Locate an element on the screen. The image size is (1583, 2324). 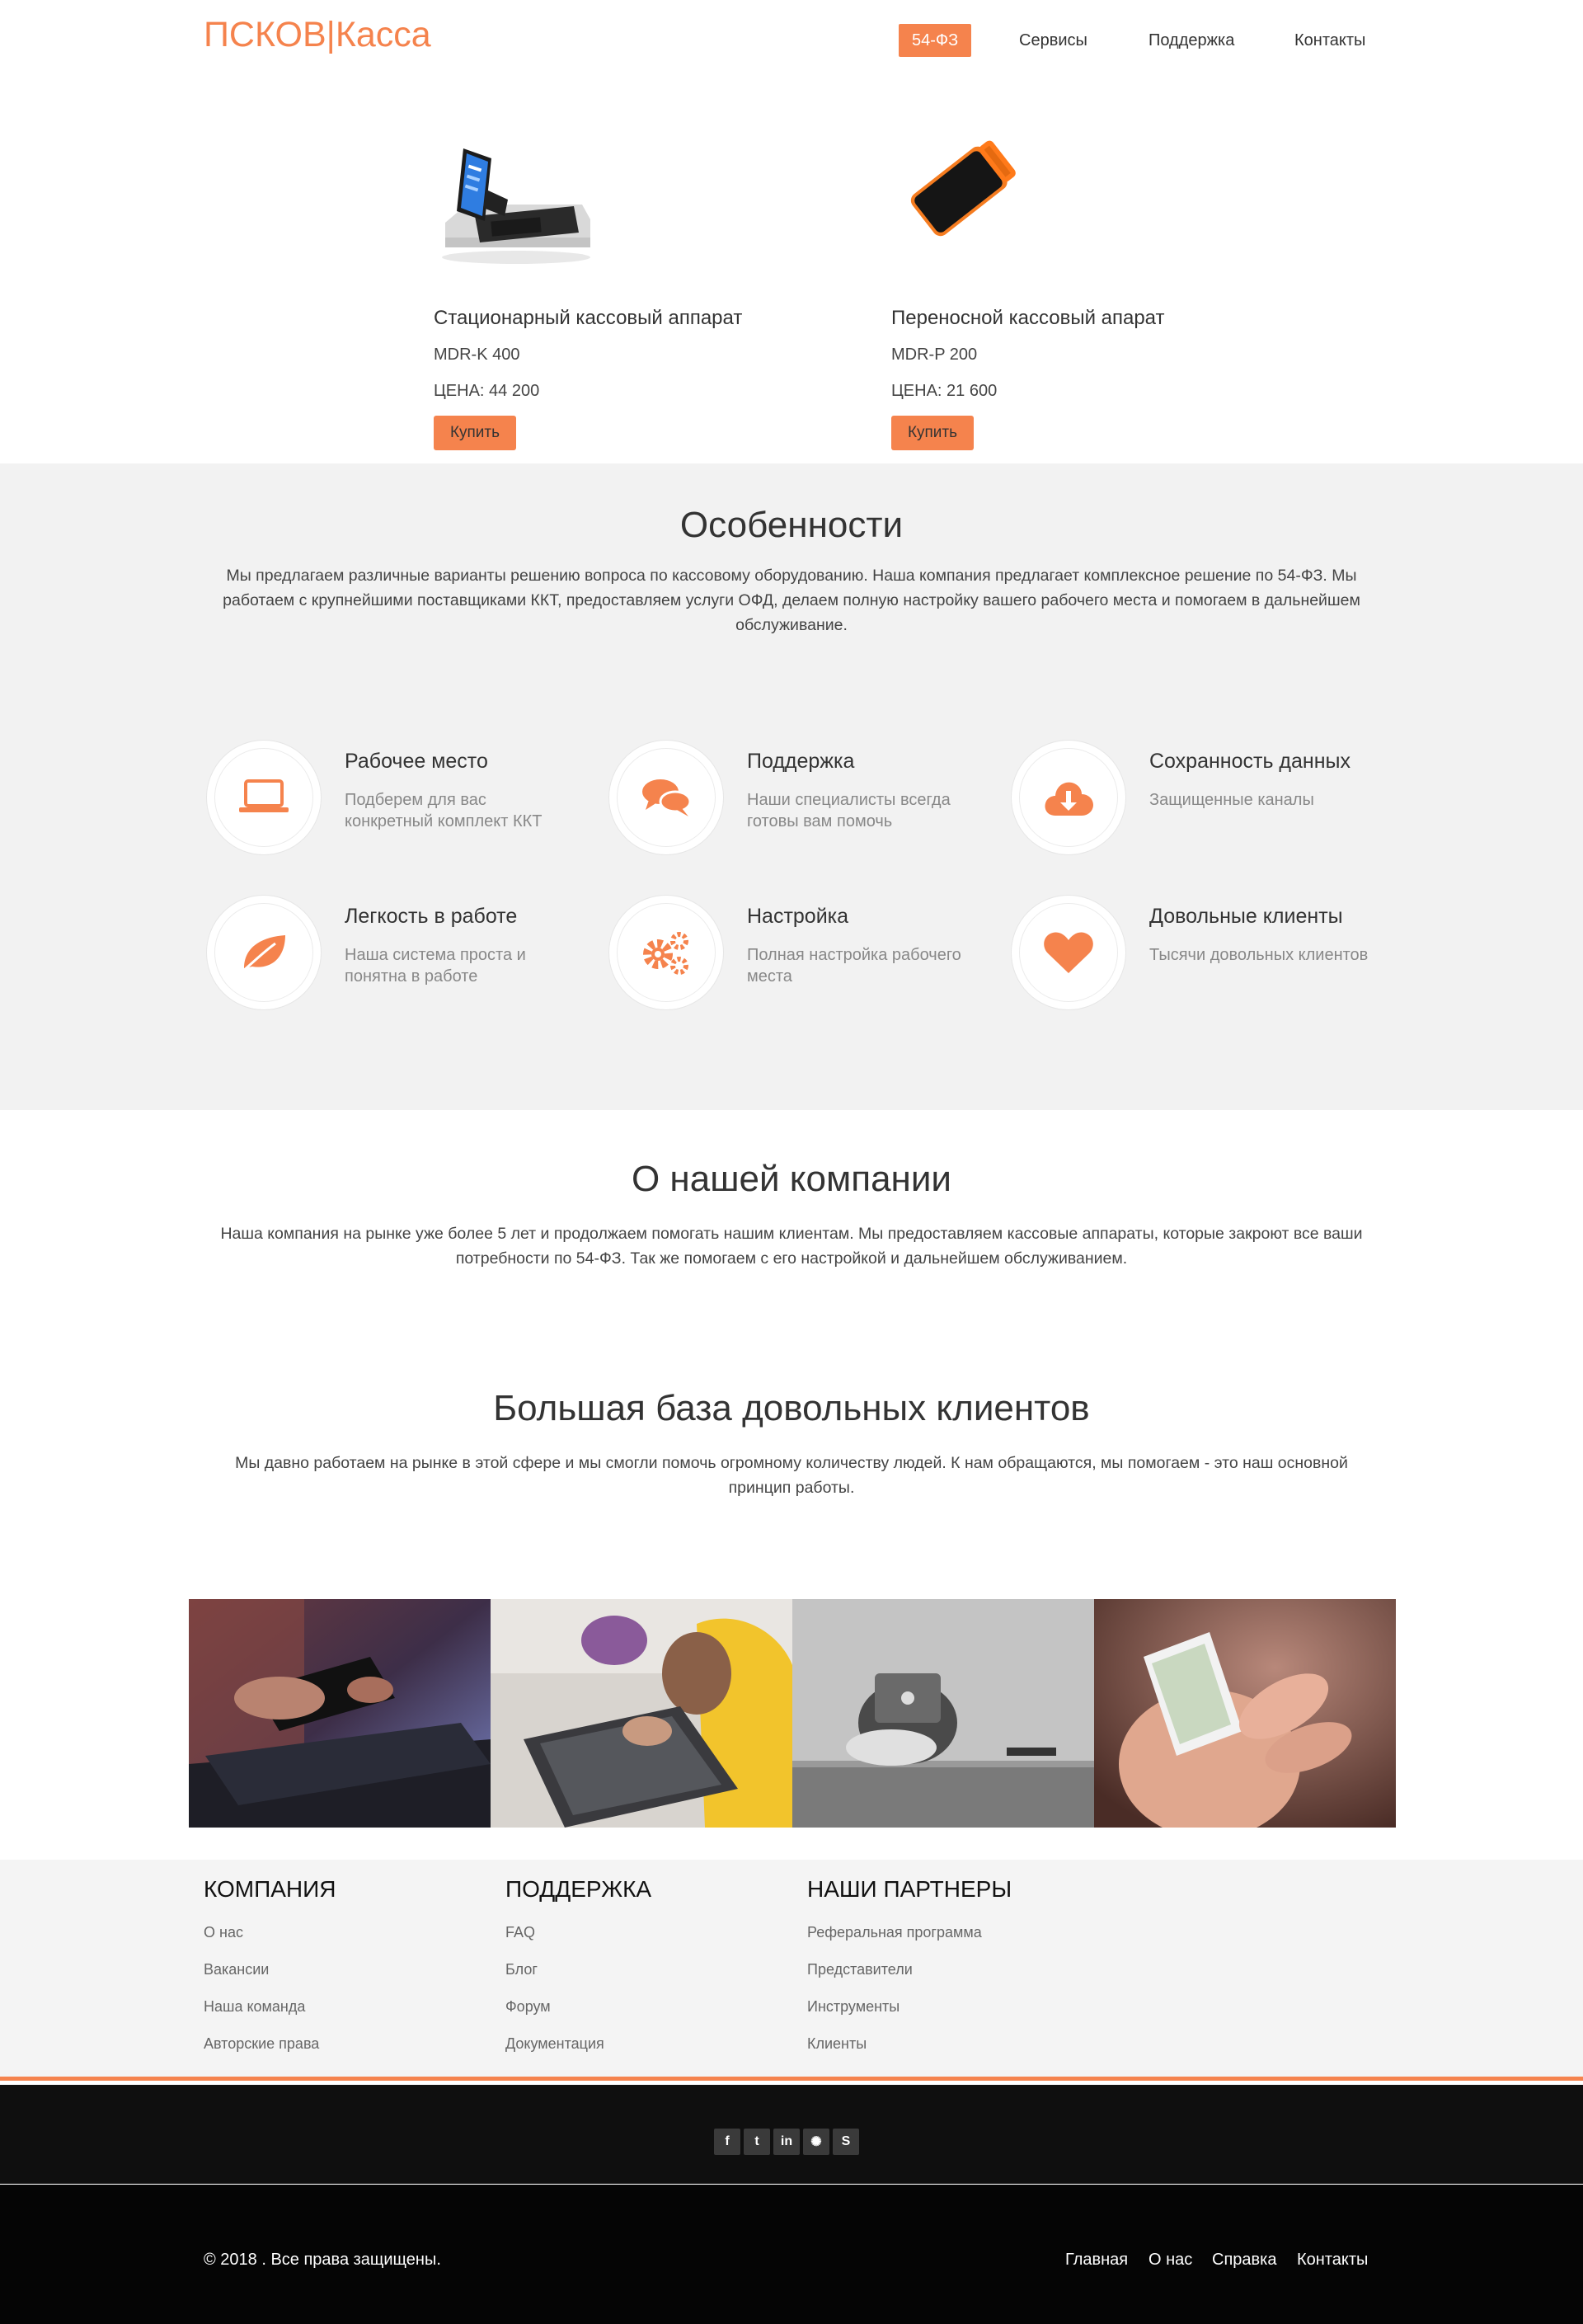
photo-designer-tablet is located at coordinates (642, 1714).